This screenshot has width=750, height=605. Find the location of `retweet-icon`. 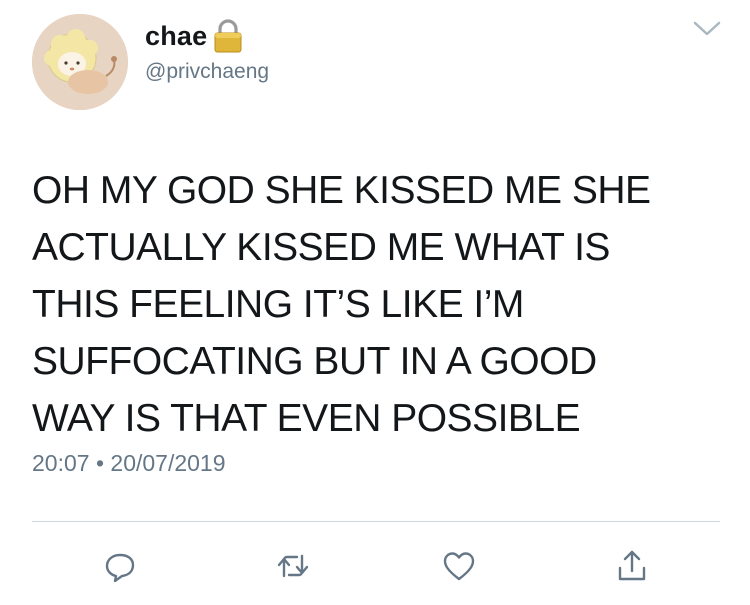

retweet-icon is located at coordinates (293, 566).